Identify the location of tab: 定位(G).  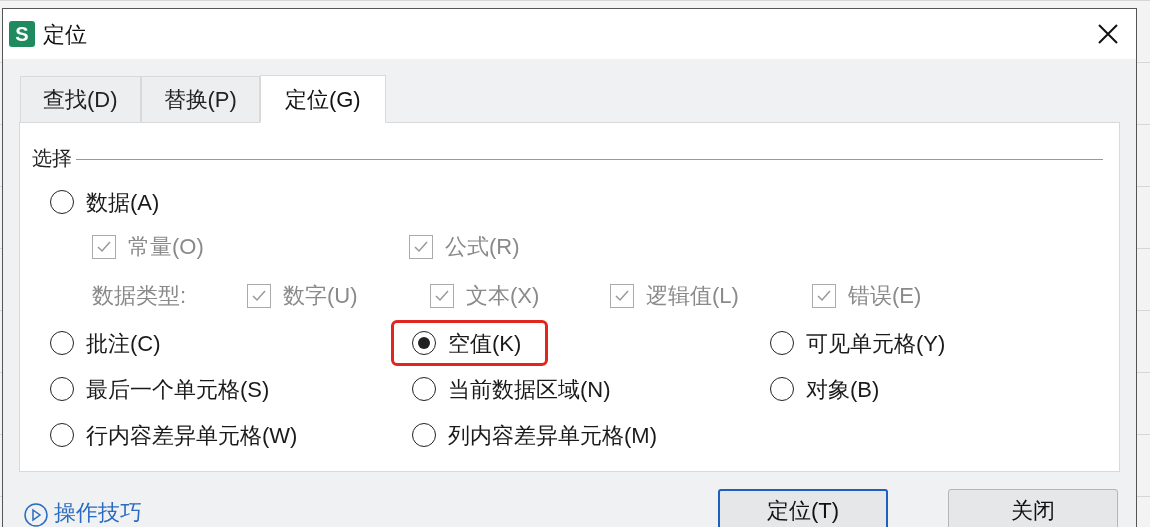
(322, 99).